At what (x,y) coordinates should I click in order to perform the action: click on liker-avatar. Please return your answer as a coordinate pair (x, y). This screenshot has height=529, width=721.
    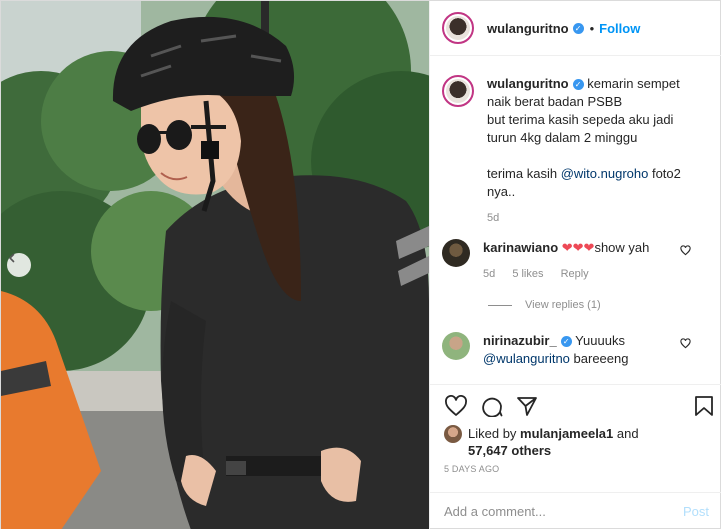
    Looking at the image, I should click on (453, 434).